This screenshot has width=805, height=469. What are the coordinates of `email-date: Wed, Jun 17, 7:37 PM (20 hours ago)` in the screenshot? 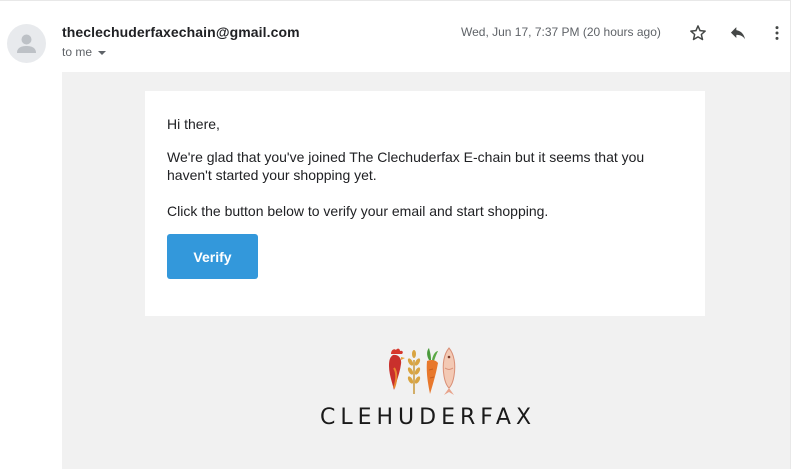 It's located at (561, 32).